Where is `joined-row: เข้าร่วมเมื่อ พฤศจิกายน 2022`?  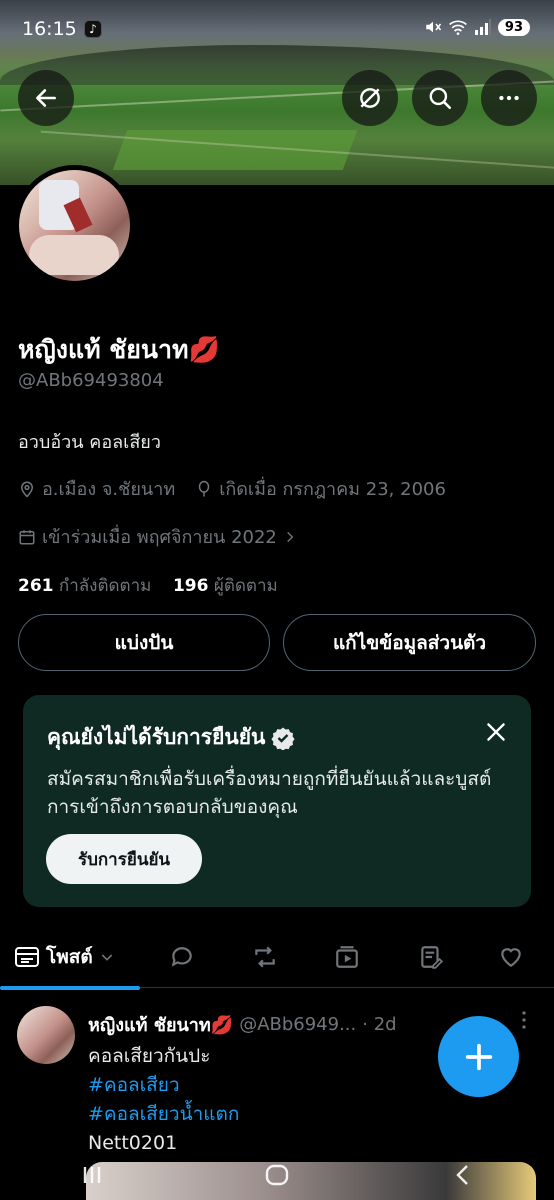 joined-row: เข้าร่วมเมื่อ พฤศจิกายน 2022 is located at coordinates (157, 536).